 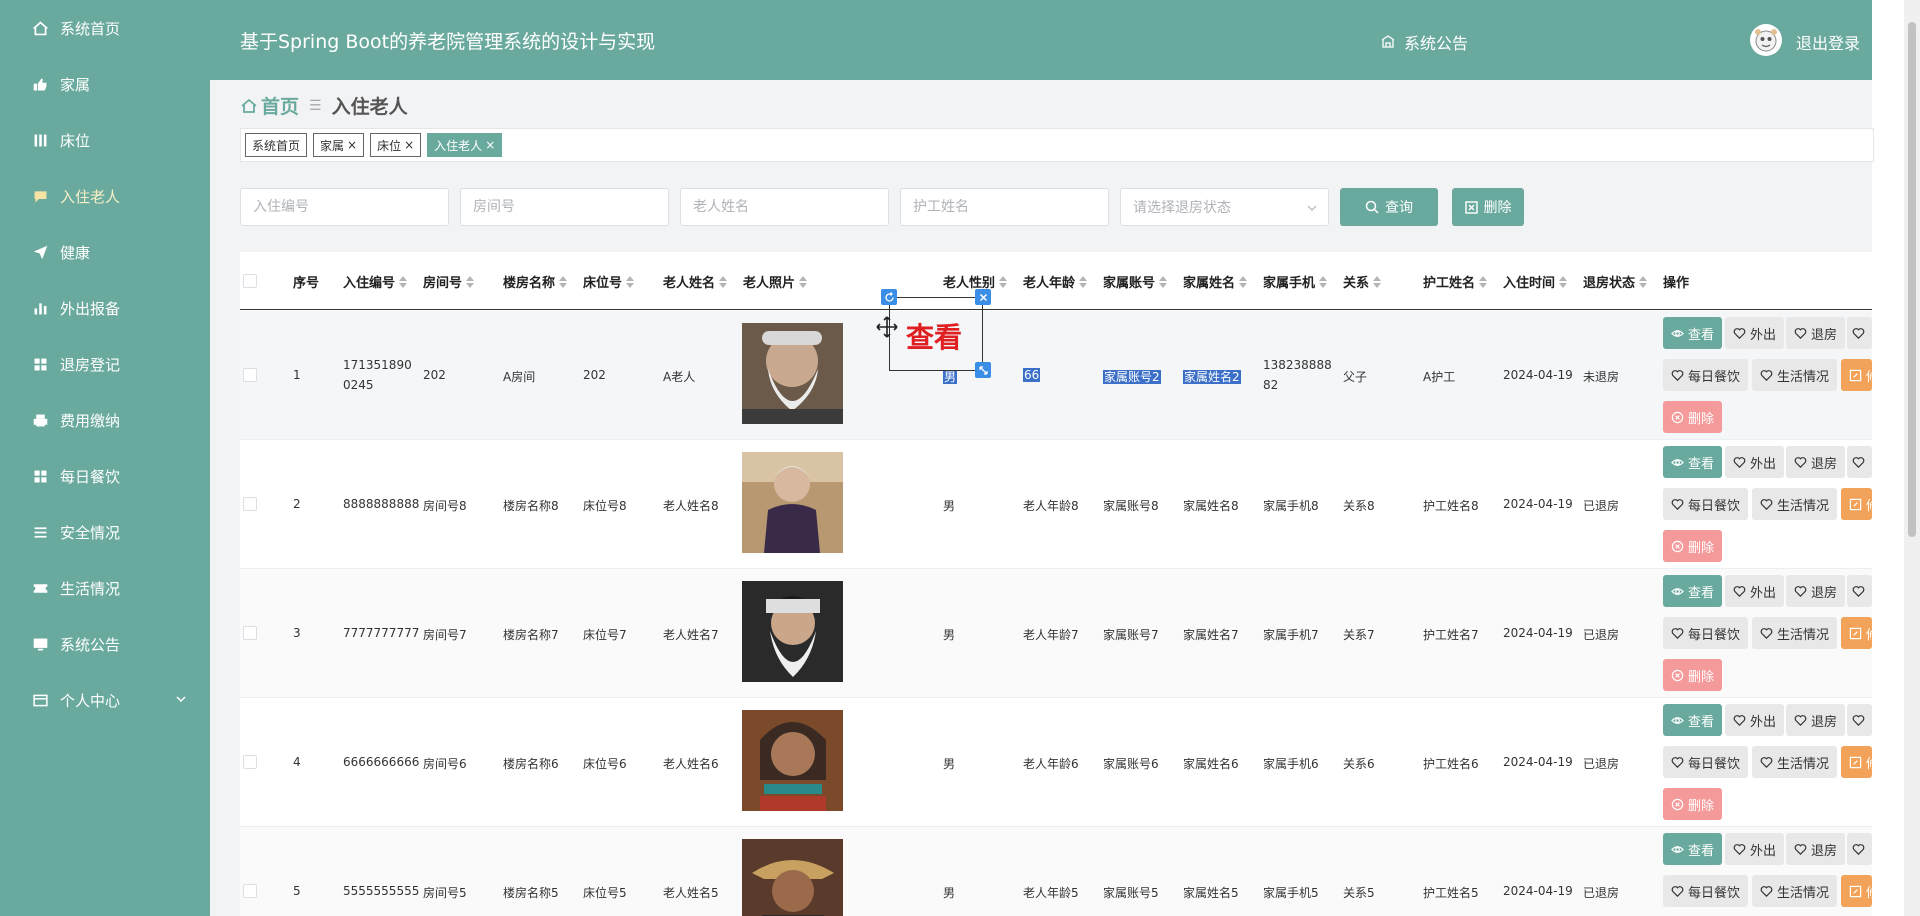 What do you see at coordinates (344, 207) in the screenshot?
I see `checkin-code-input` at bounding box center [344, 207].